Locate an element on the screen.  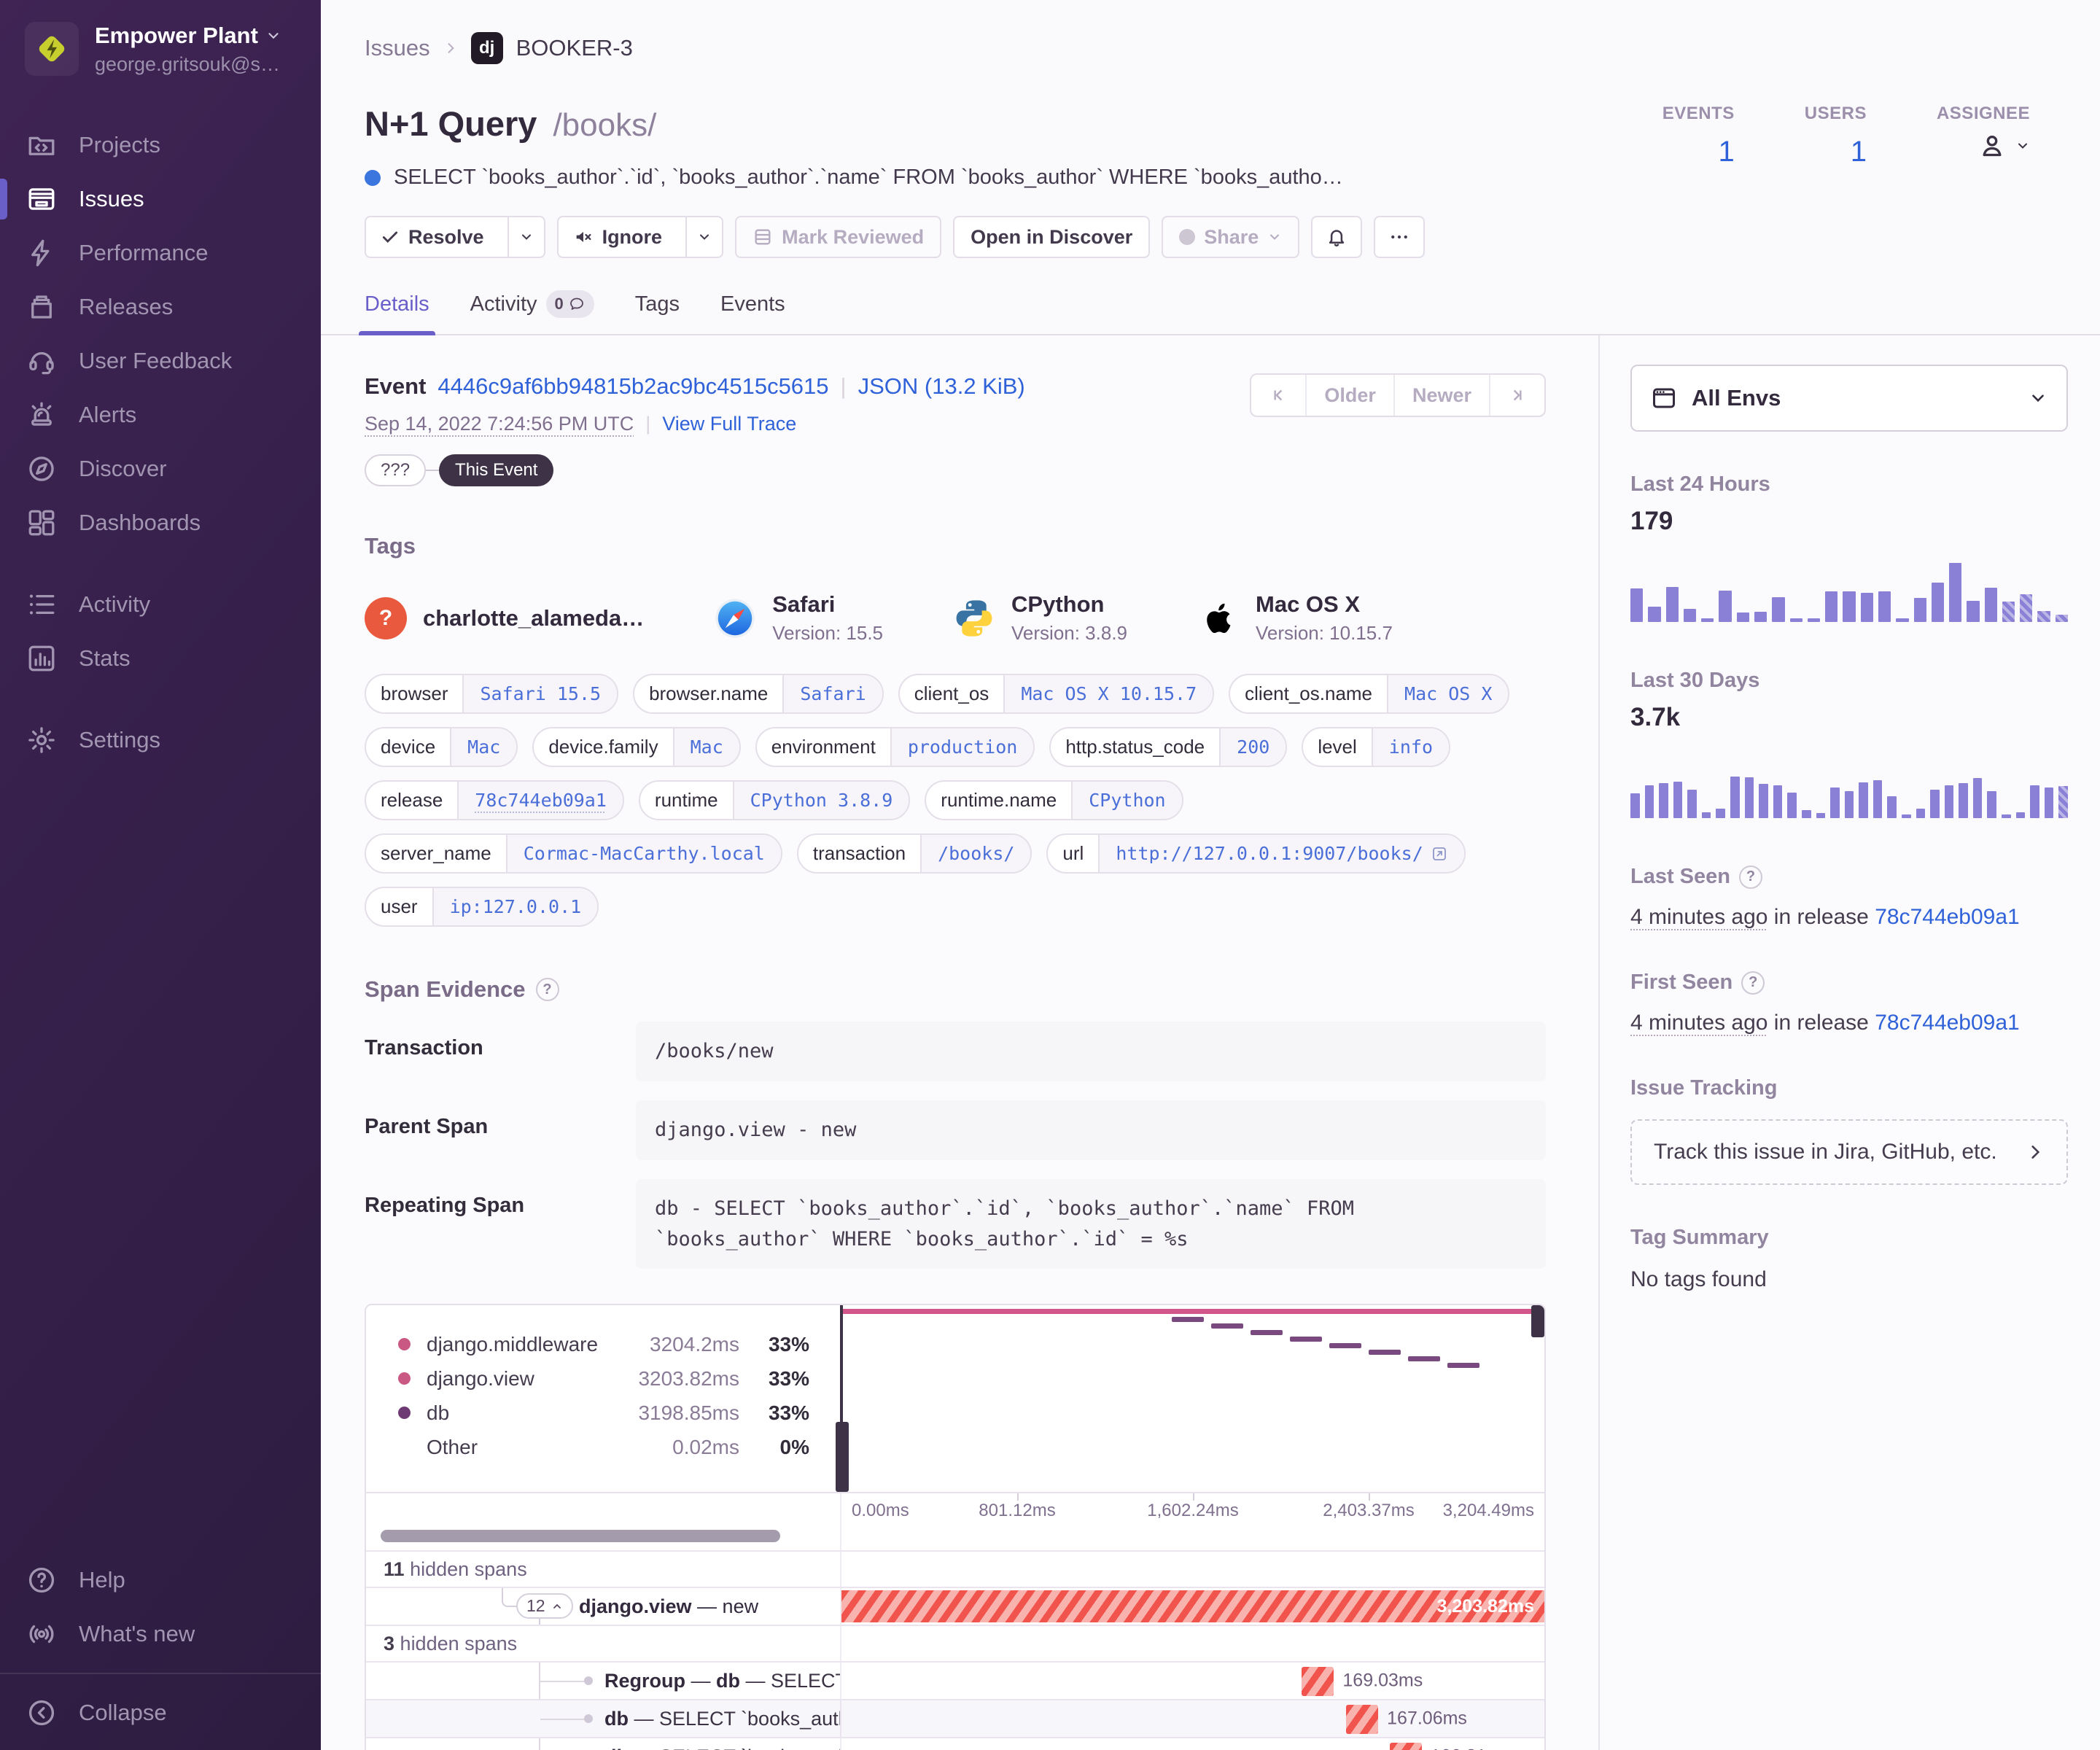
sidebar-item-label: Alerts is located at coordinates (108, 414).